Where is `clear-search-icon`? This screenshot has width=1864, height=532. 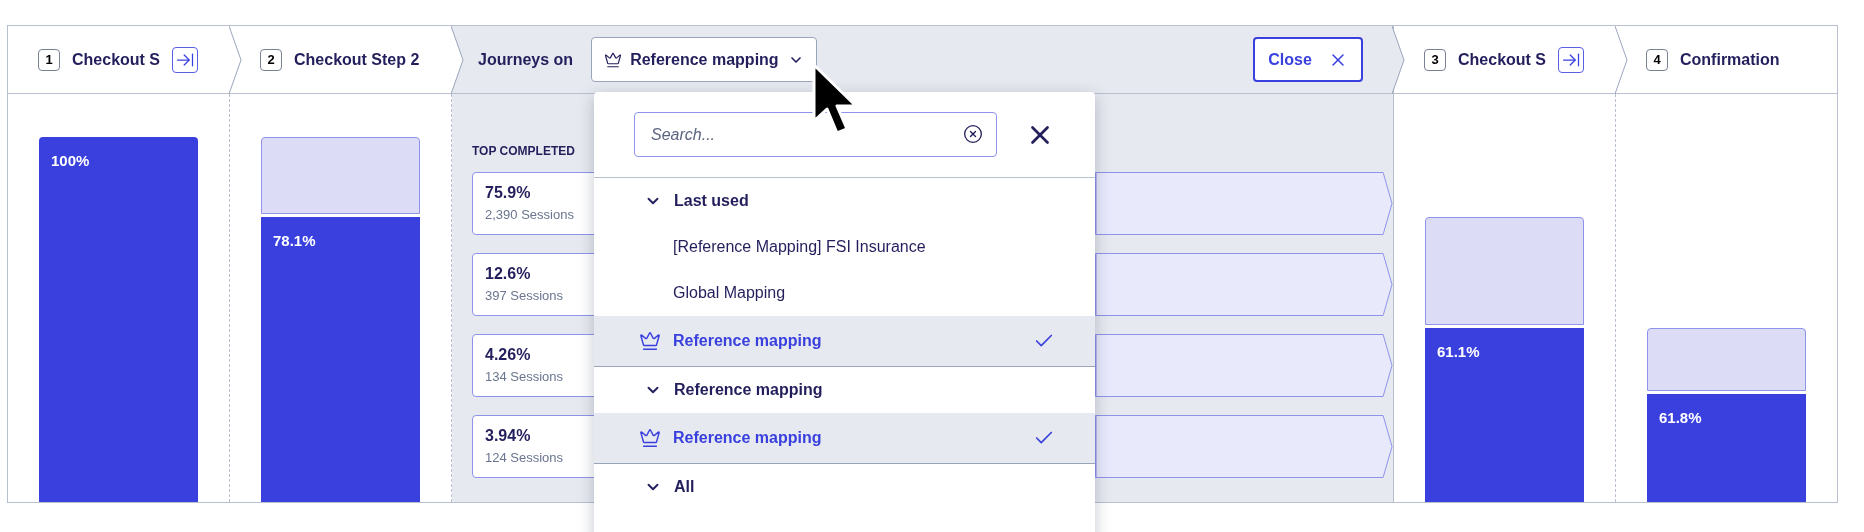 clear-search-icon is located at coordinates (973, 134).